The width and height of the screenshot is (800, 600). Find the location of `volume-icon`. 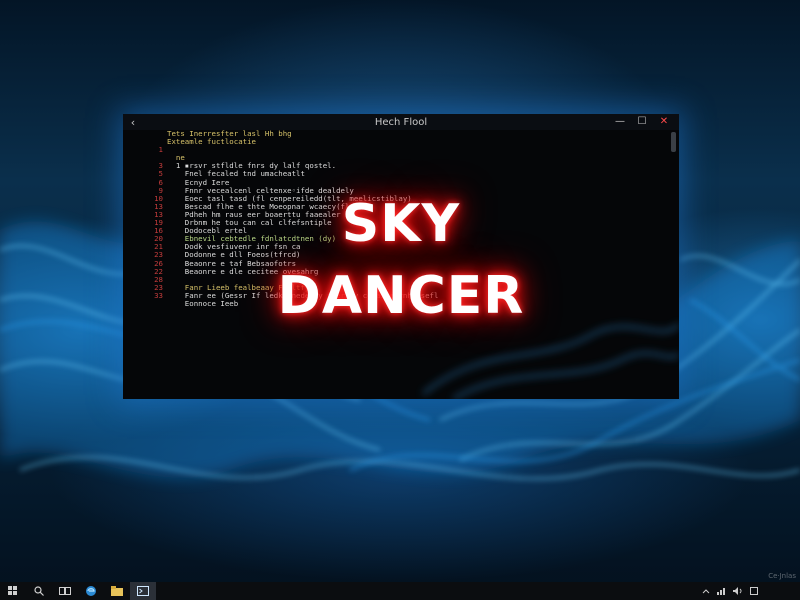

volume-icon is located at coordinates (738, 591).